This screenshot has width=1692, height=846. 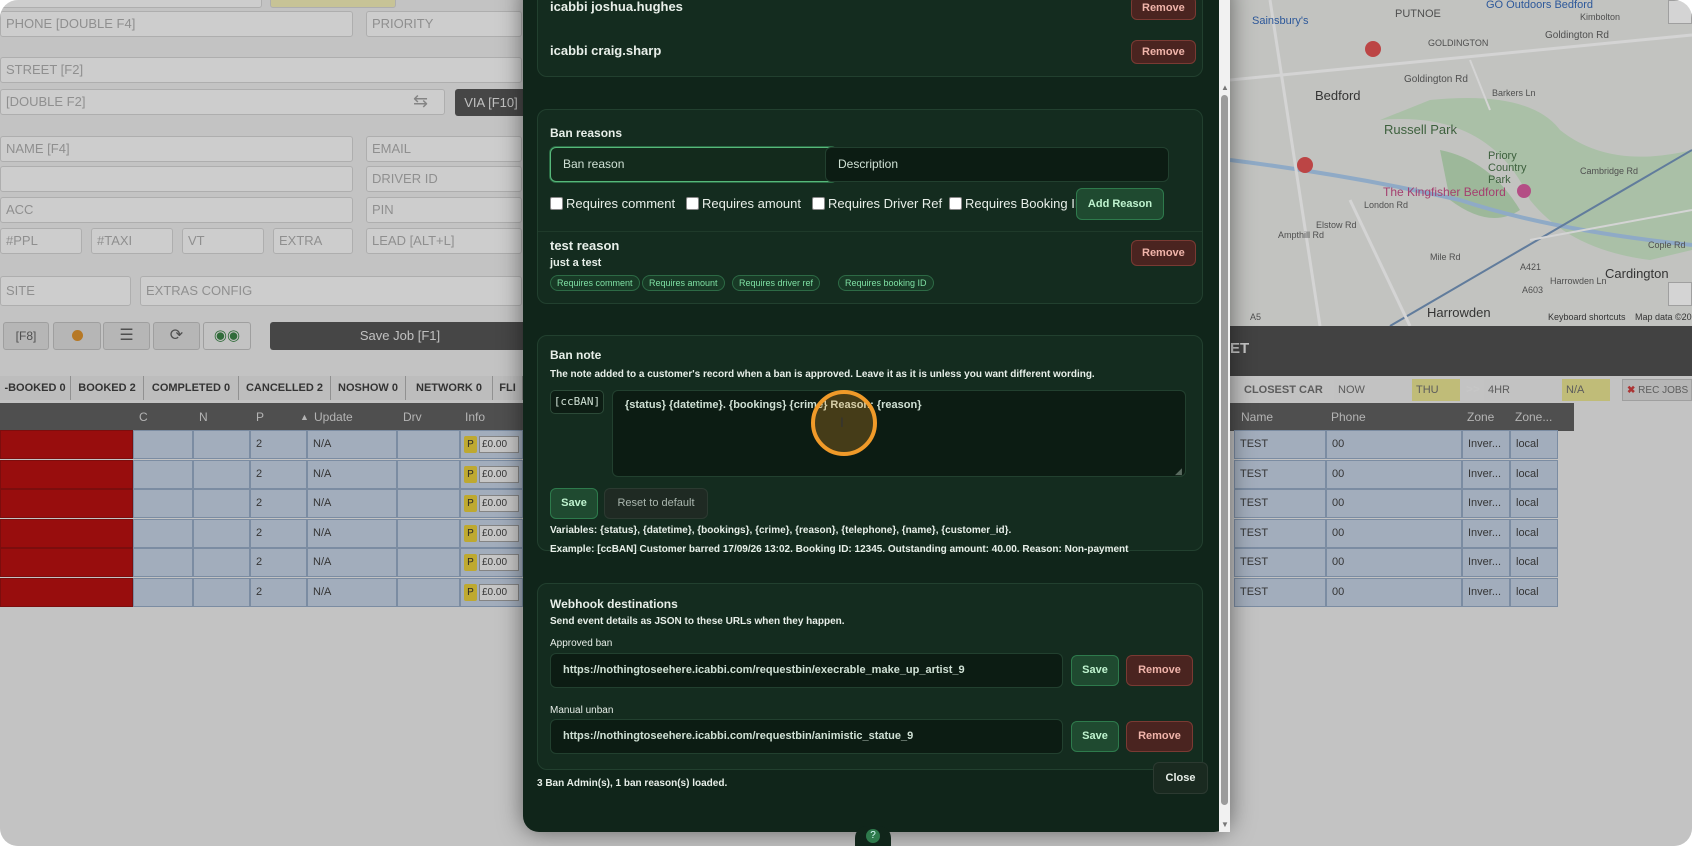 I want to click on requires-driver-ref-checkbox, so click(x=818, y=203).